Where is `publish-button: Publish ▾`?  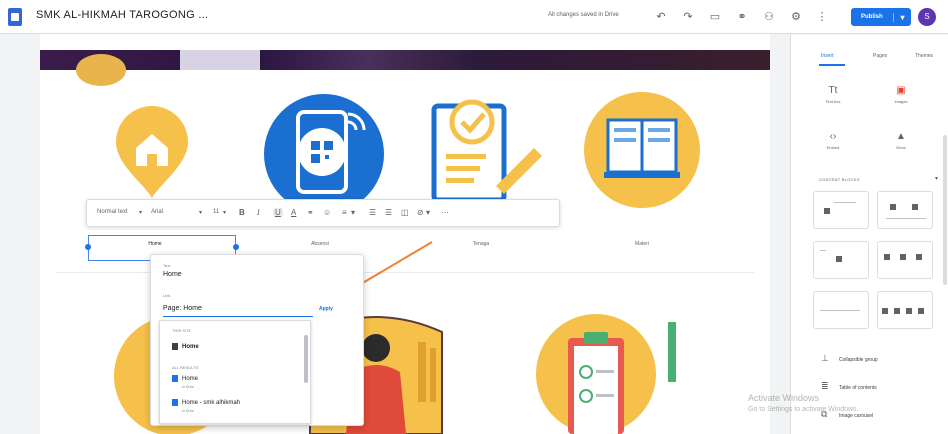 publish-button: Publish ▾ is located at coordinates (881, 17).